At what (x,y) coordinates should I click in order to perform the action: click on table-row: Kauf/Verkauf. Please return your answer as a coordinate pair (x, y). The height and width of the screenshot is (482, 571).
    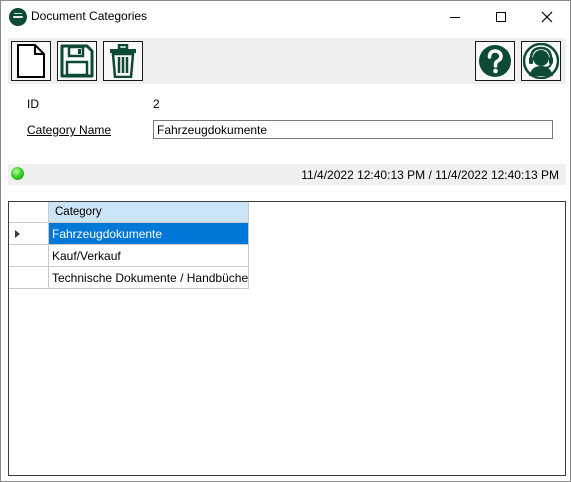
    Looking at the image, I should click on (129, 256).